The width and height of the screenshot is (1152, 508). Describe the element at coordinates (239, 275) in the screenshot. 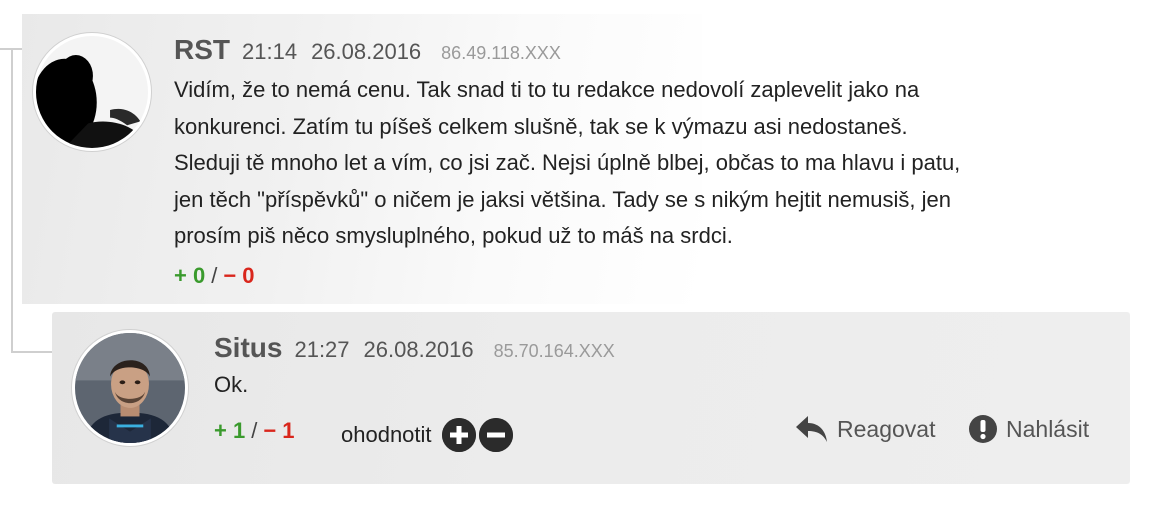

I see `vote-minus-count: − 0` at that location.